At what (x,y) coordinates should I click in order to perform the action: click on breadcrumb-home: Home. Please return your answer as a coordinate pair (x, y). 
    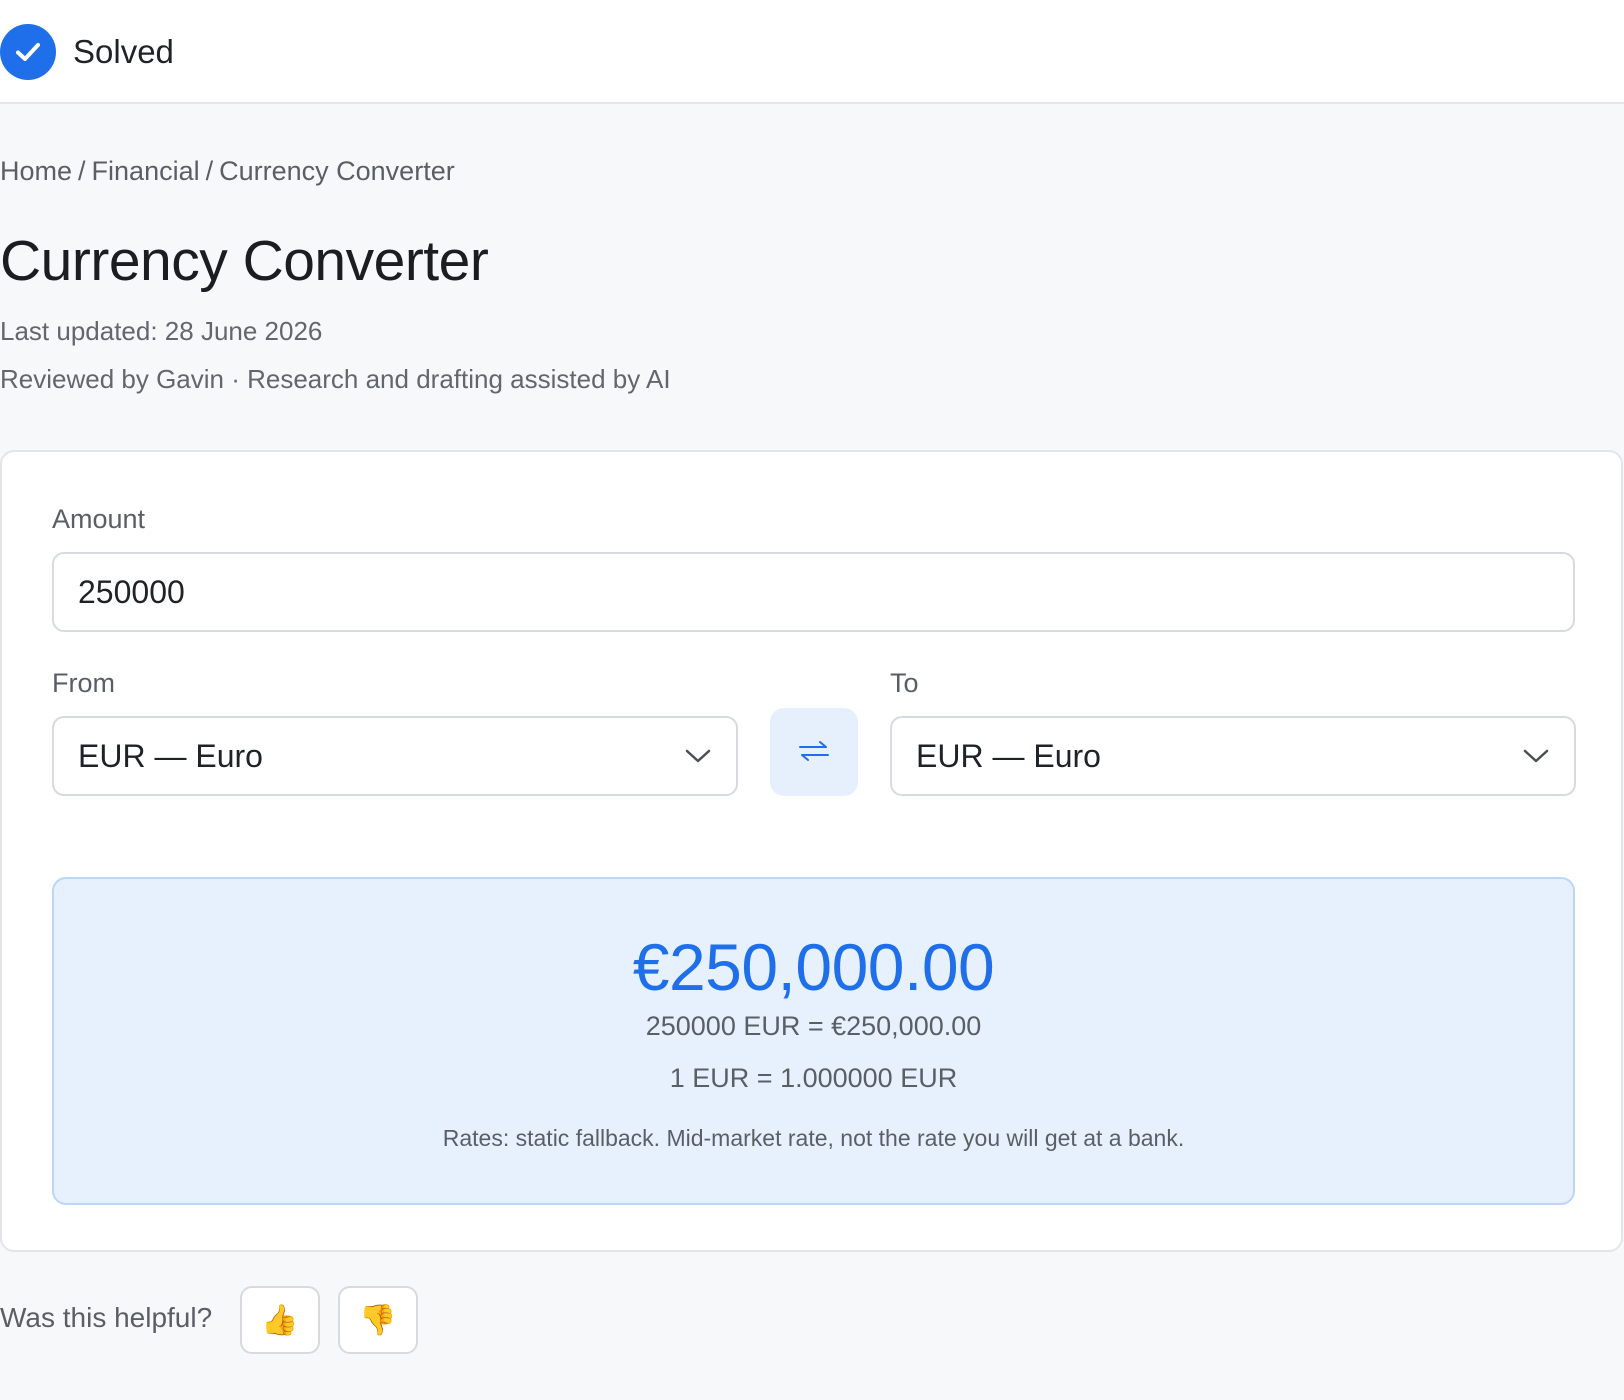
    Looking at the image, I should click on (36, 171).